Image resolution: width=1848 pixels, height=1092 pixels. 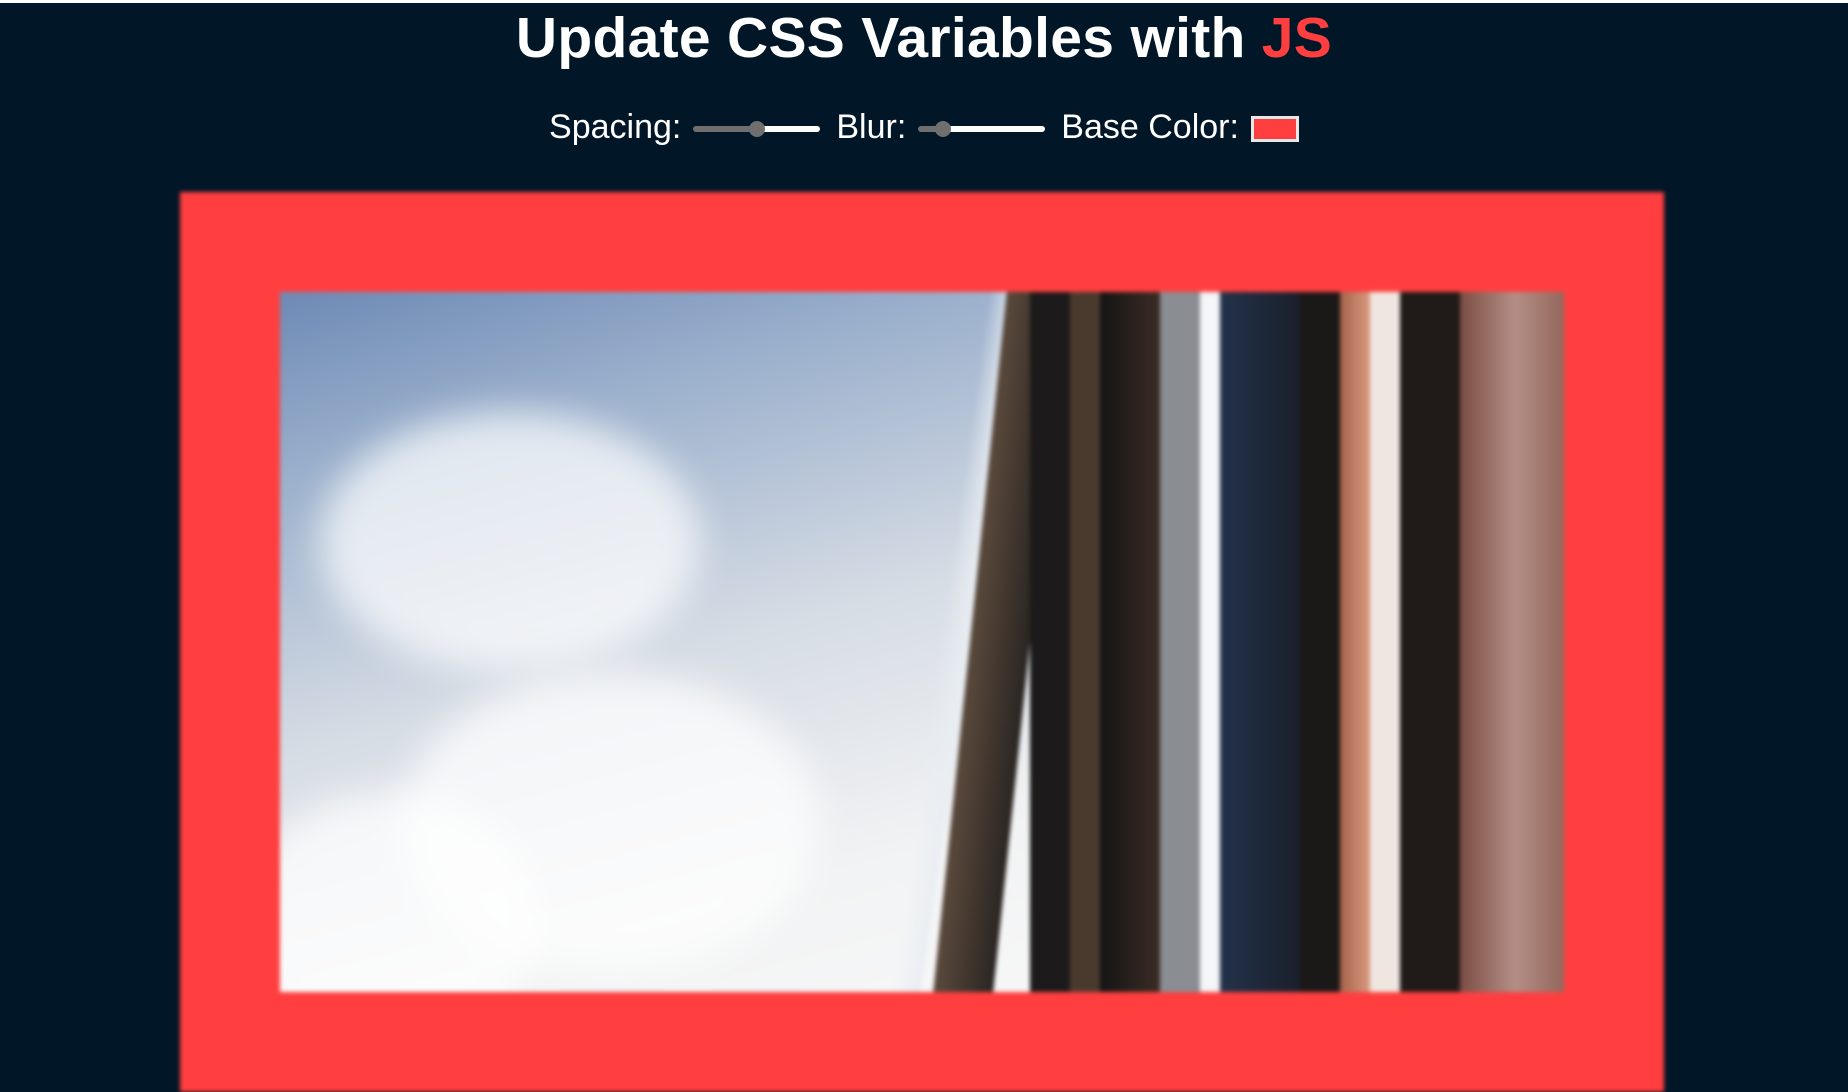 What do you see at coordinates (1297, 38) in the screenshot?
I see `title-highlight: JS` at bounding box center [1297, 38].